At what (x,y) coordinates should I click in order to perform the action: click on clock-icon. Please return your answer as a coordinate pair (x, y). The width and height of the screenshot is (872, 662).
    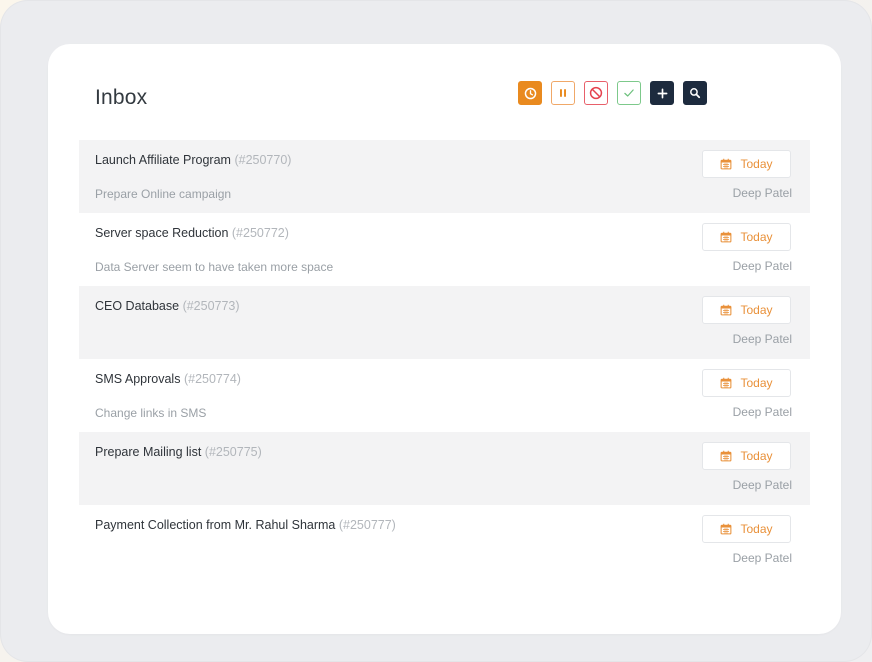
    Looking at the image, I should click on (530, 93).